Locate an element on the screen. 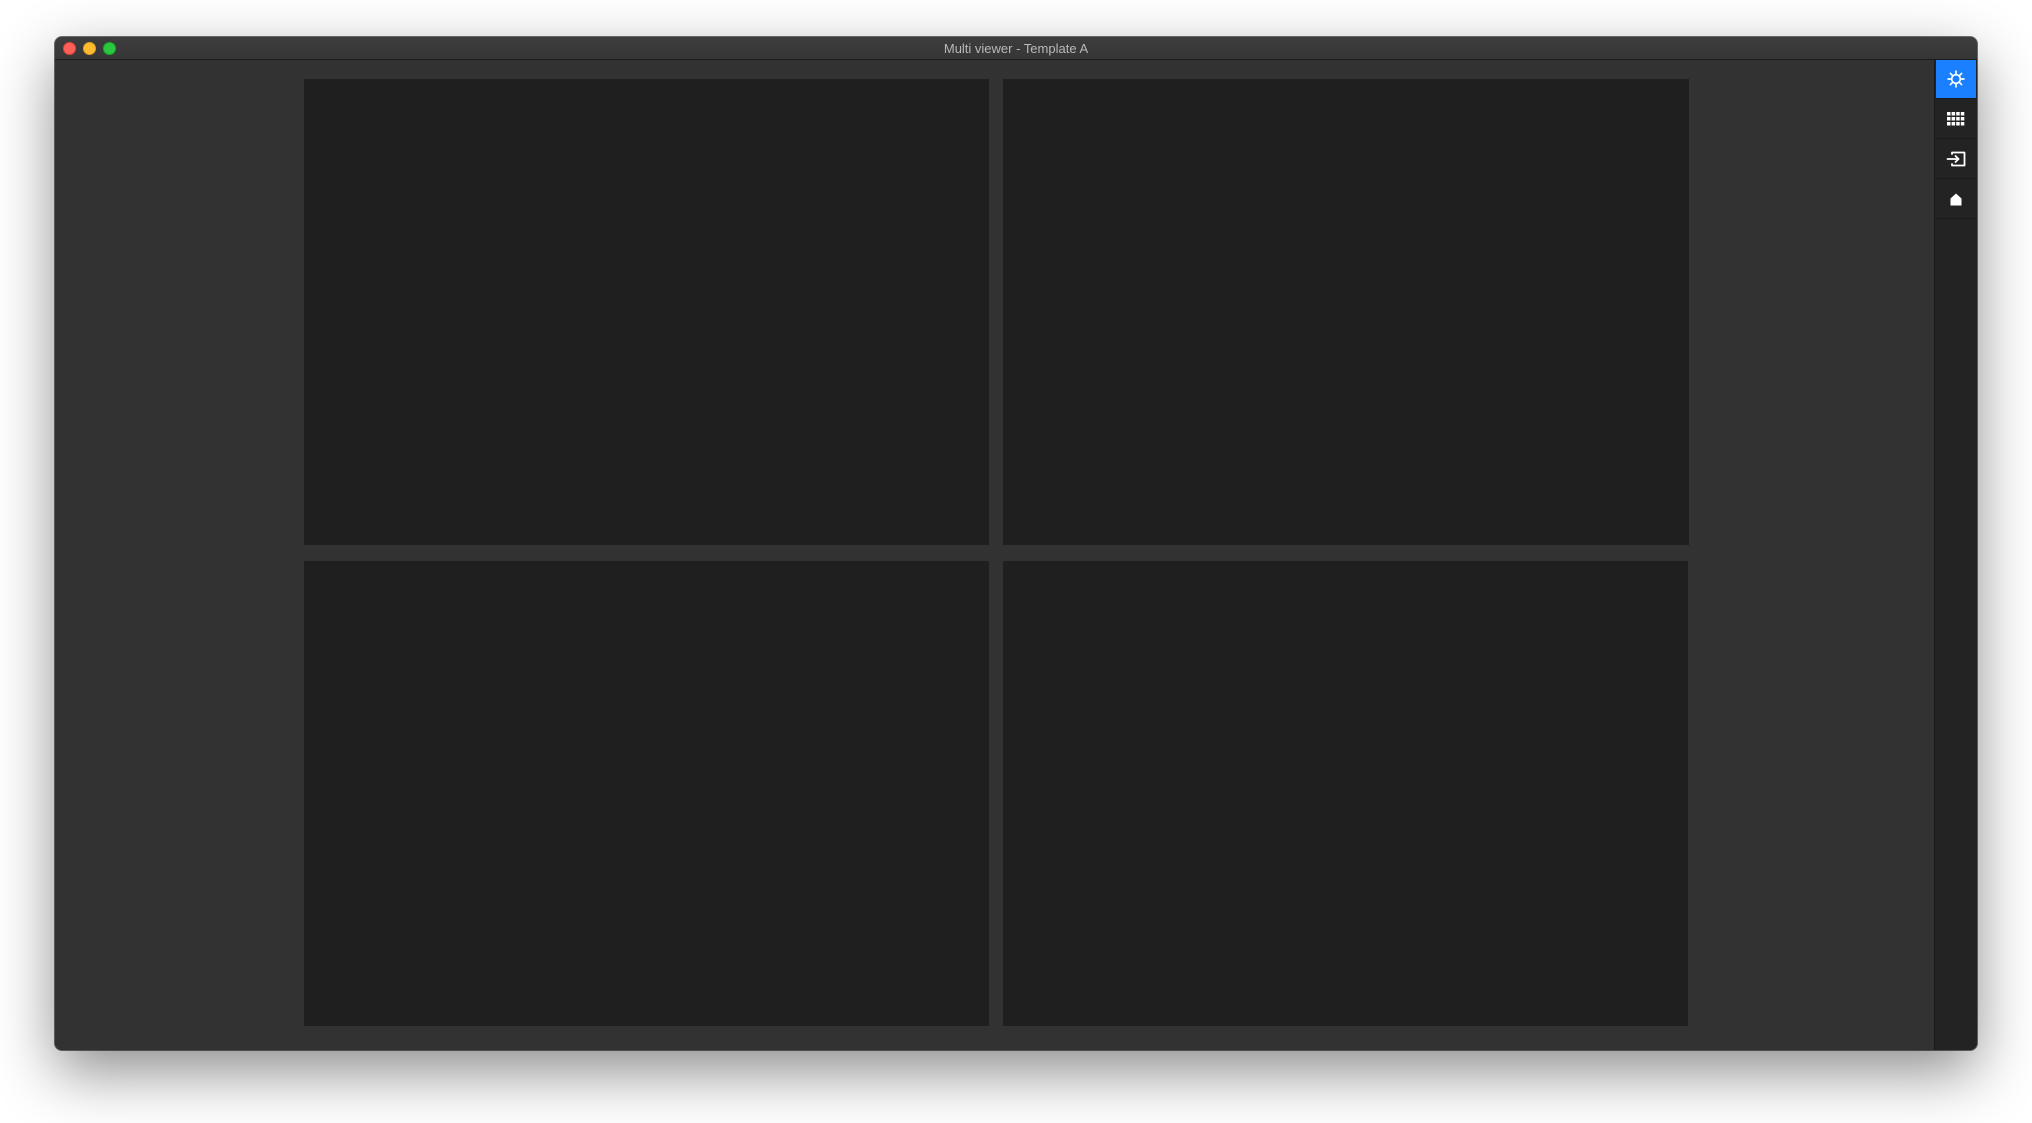 The height and width of the screenshot is (1123, 2032). settings-button is located at coordinates (1956, 79).